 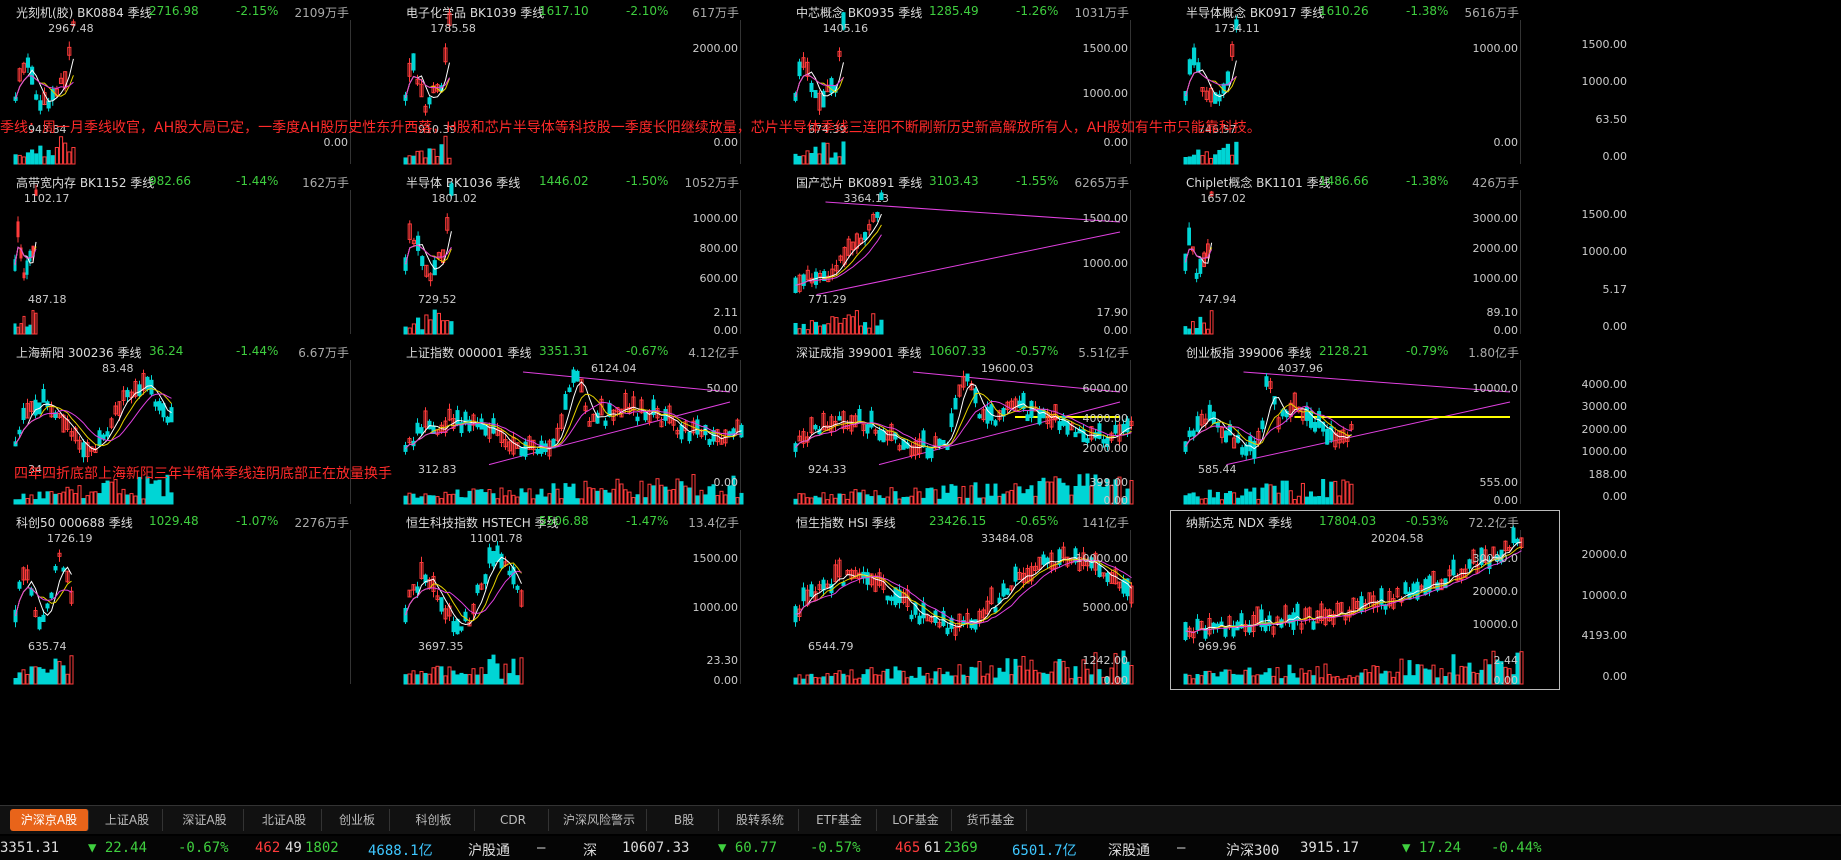 I want to click on market-tab-4: 创业板, so click(x=357, y=820).